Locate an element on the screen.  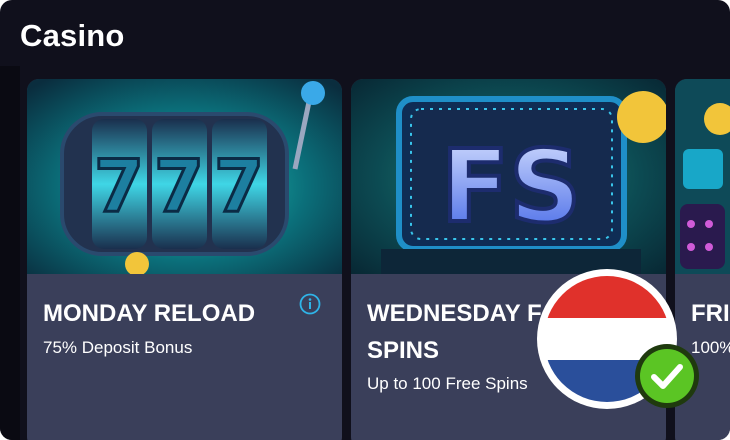
svg-text: FS is located at coordinates (511, 186).